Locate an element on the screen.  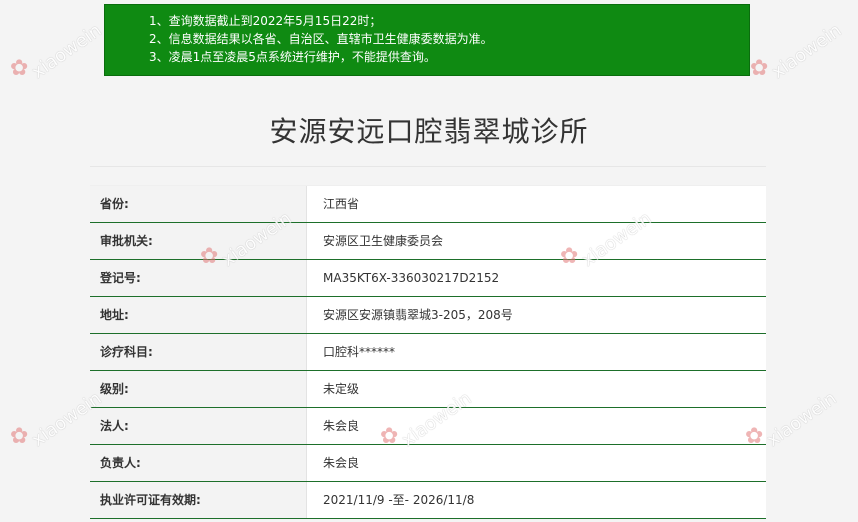
table-row: 审批机关: 安源区卫生健康委员会 is located at coordinates (428, 241).